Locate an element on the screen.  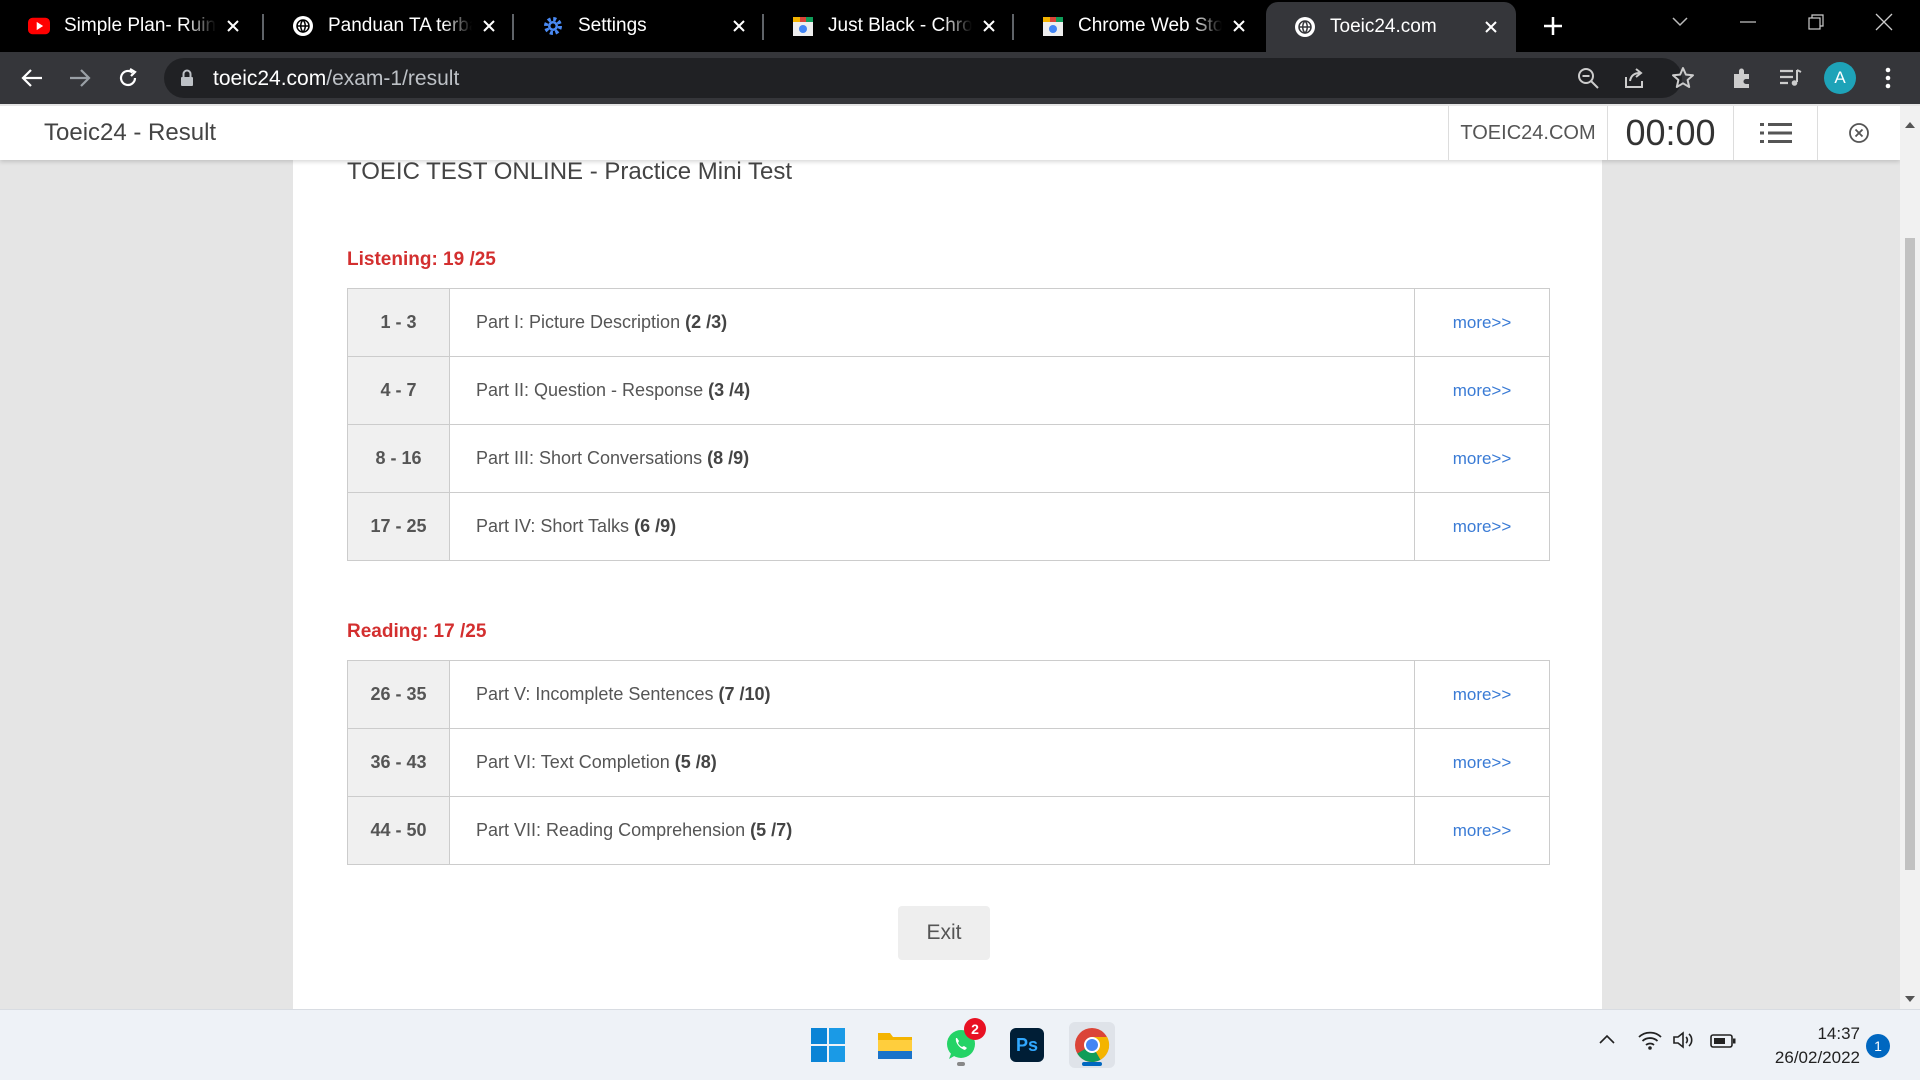
part-name: Part VI: Text Completion is located at coordinates (573, 762).